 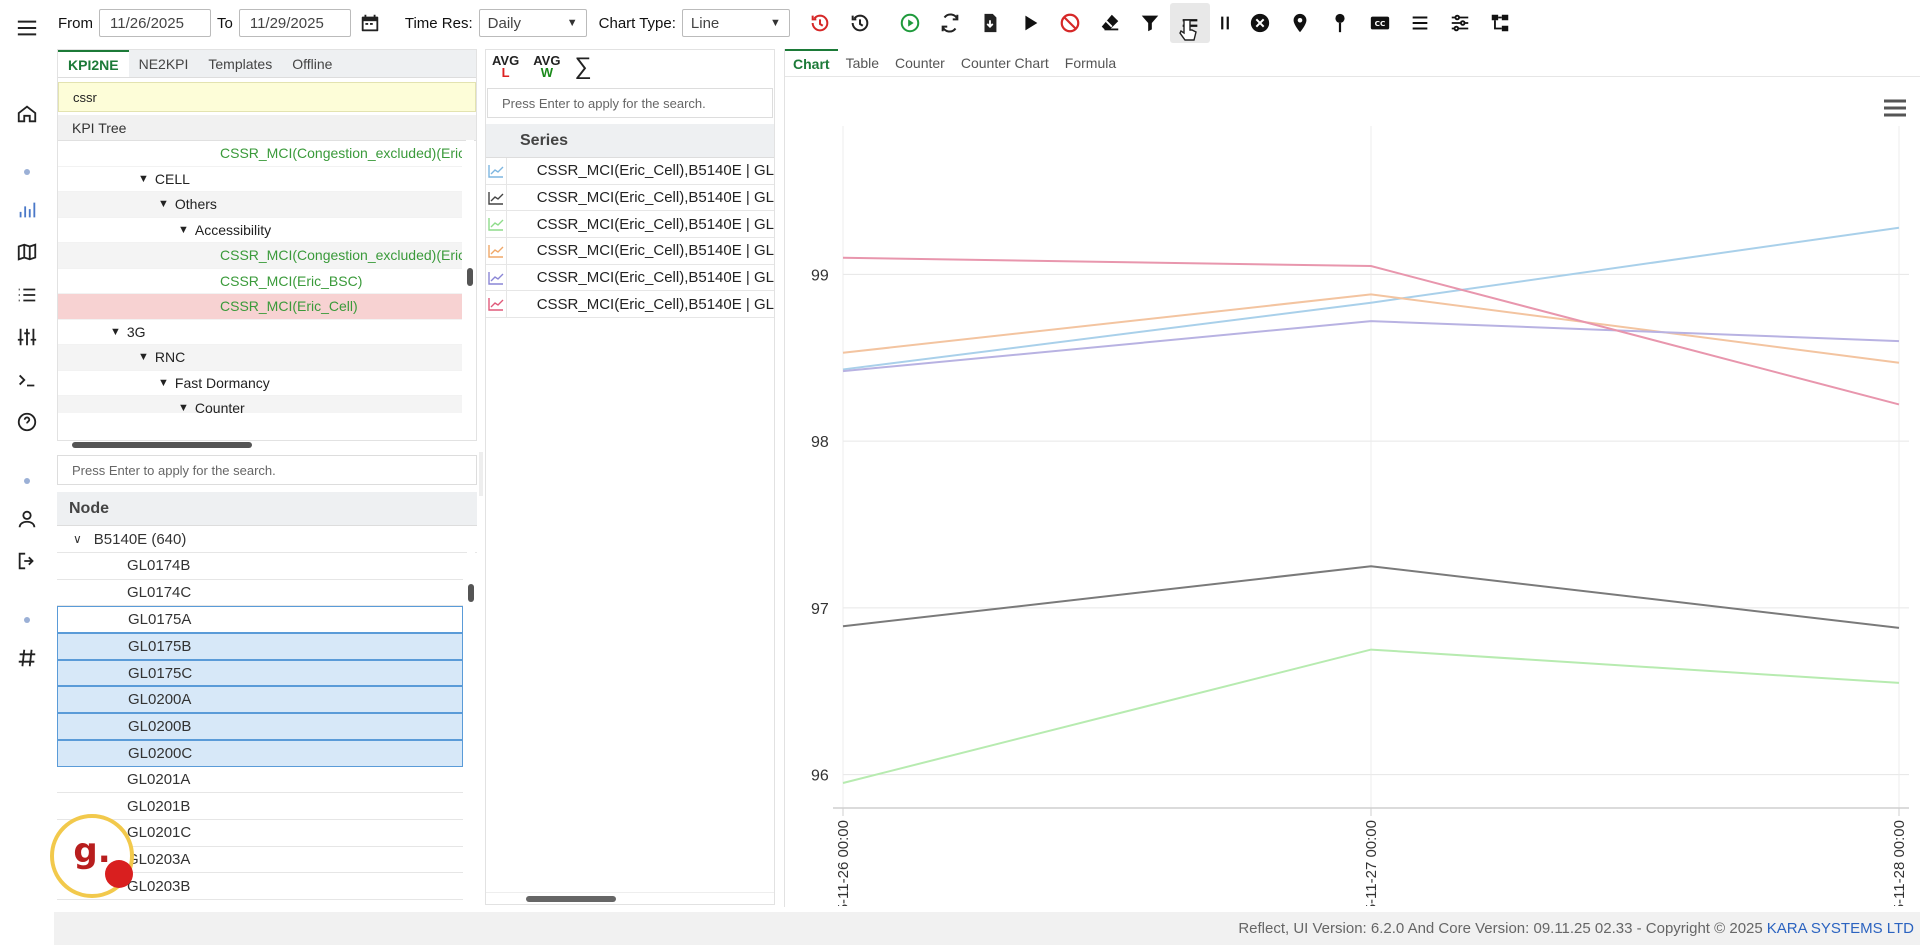 What do you see at coordinates (862, 62) in the screenshot?
I see `tab-table: Table` at bounding box center [862, 62].